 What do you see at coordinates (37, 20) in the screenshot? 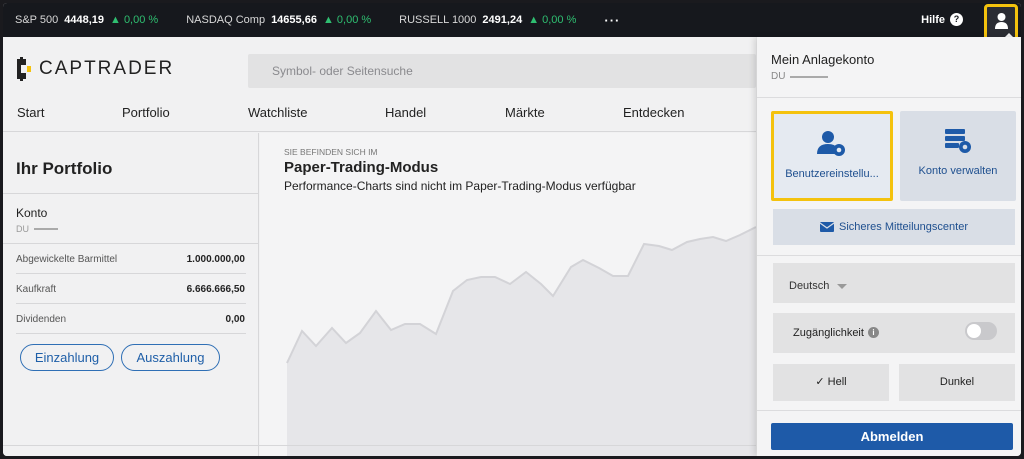
I see `ticker-name: S&P 500` at bounding box center [37, 20].